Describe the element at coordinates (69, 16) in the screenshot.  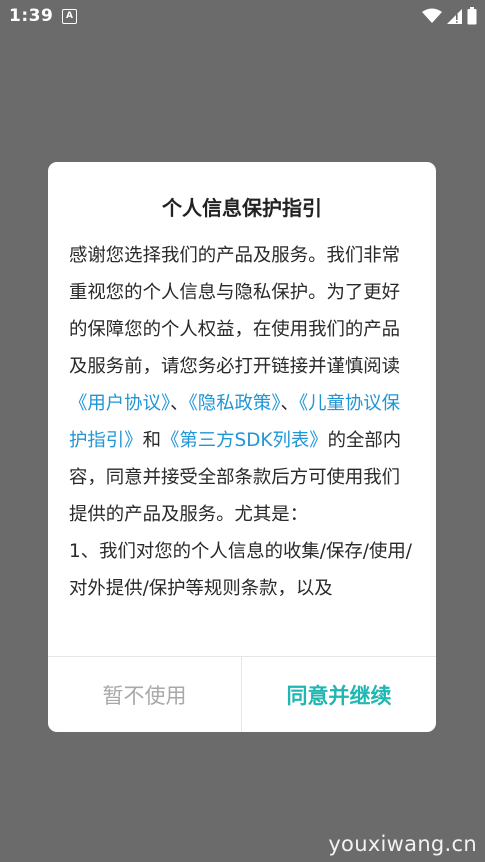
I see `notification-icon: A` at that location.